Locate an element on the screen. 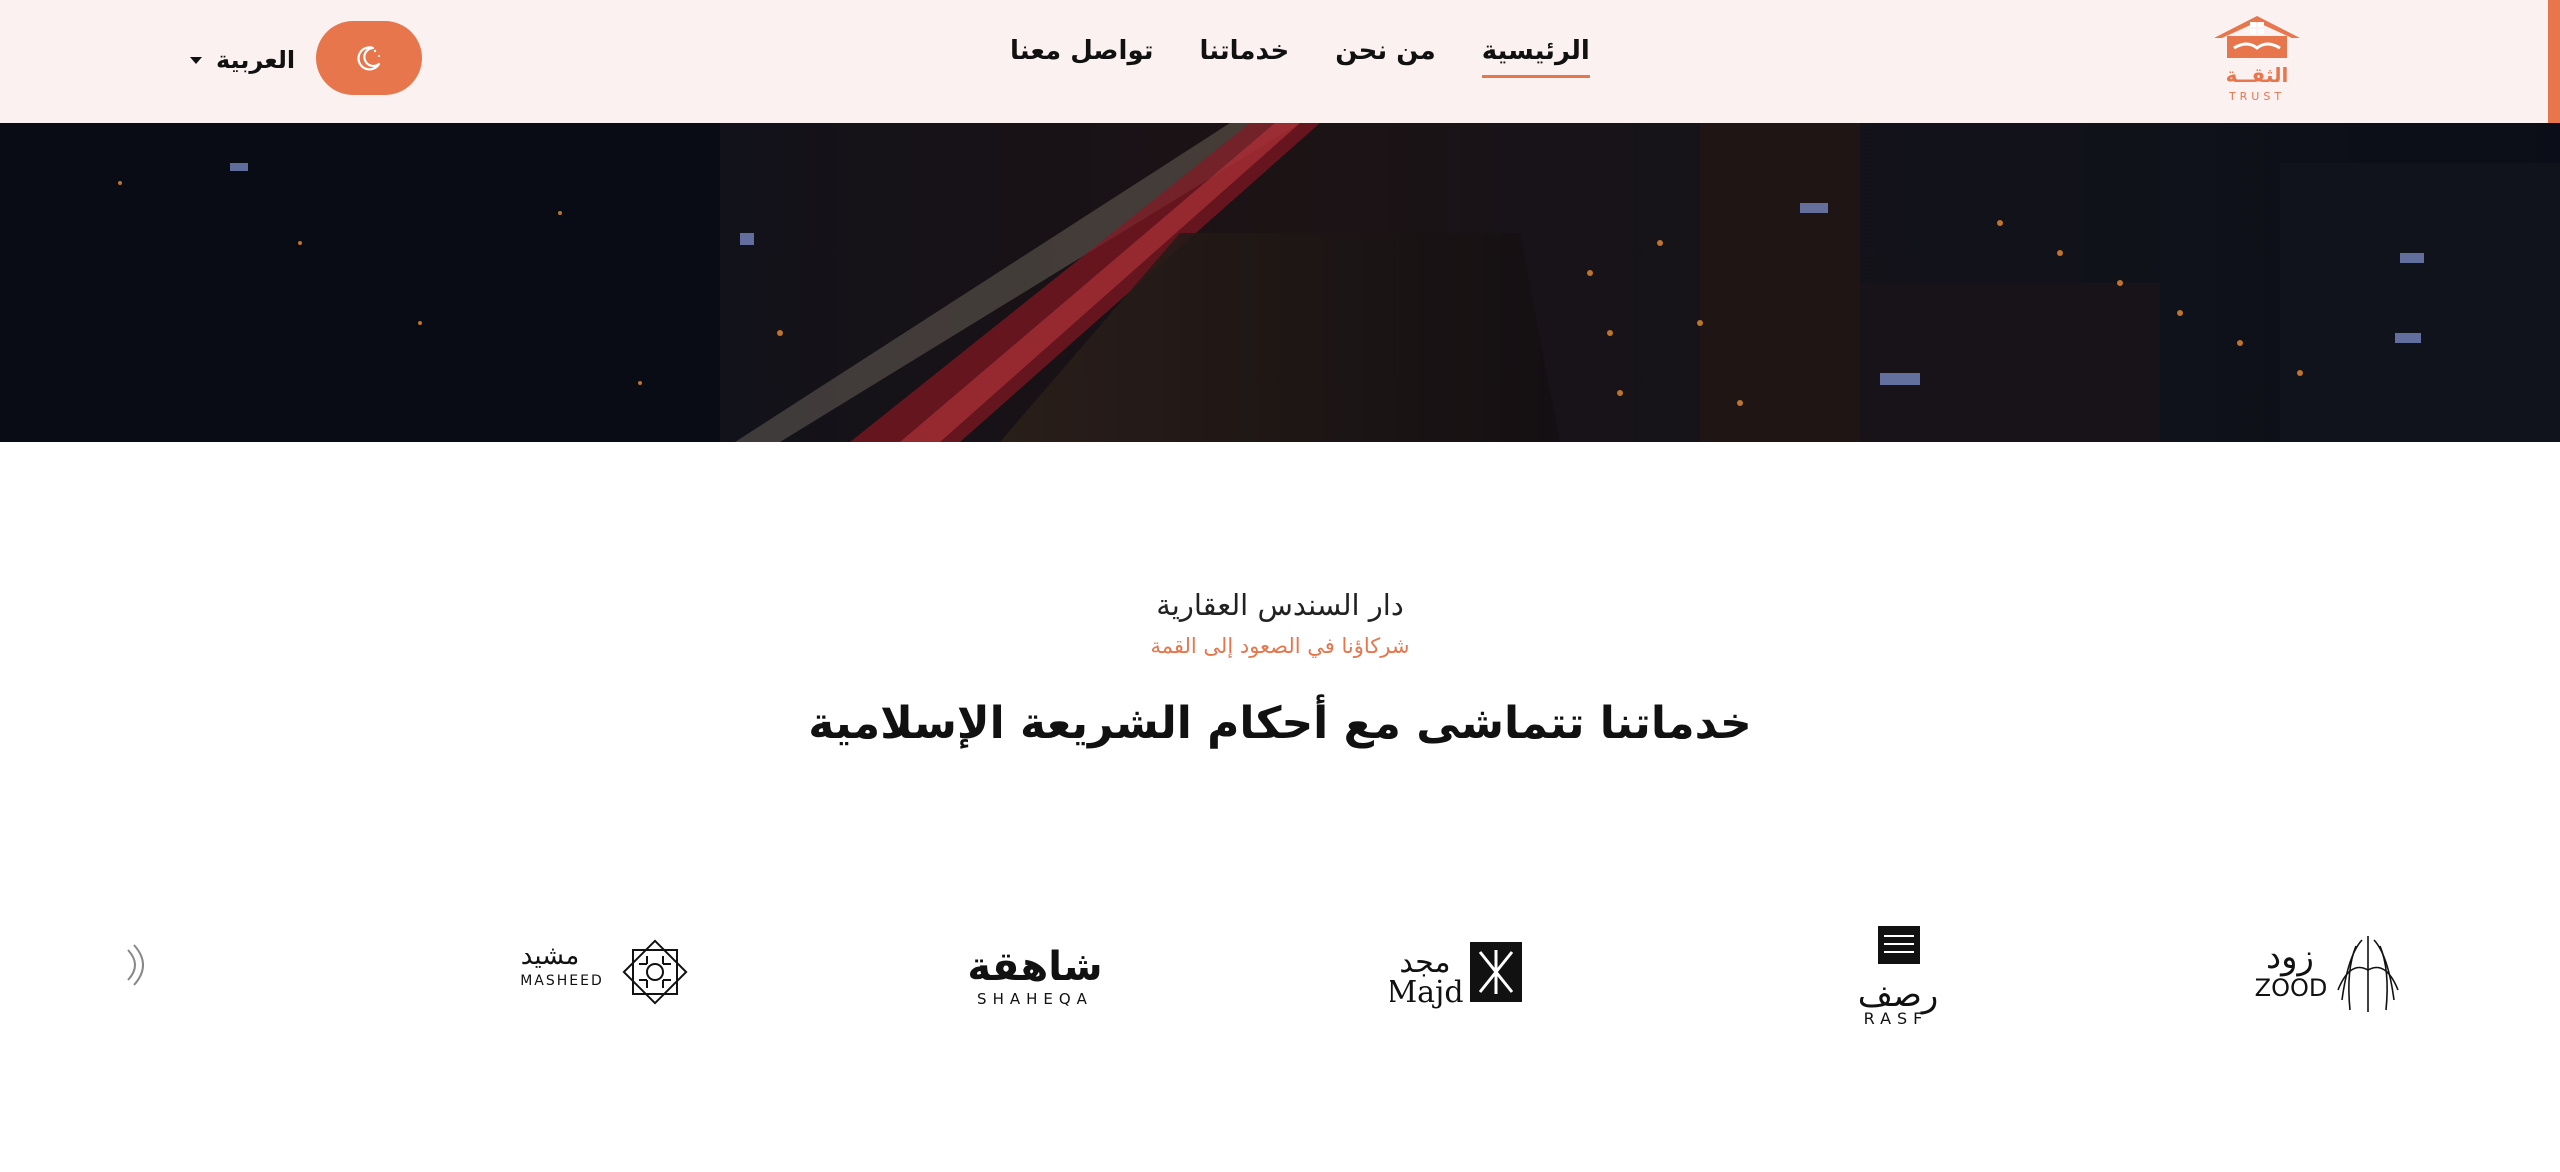  site-logo: الثقــة TRUST is located at coordinates (2257, 58).